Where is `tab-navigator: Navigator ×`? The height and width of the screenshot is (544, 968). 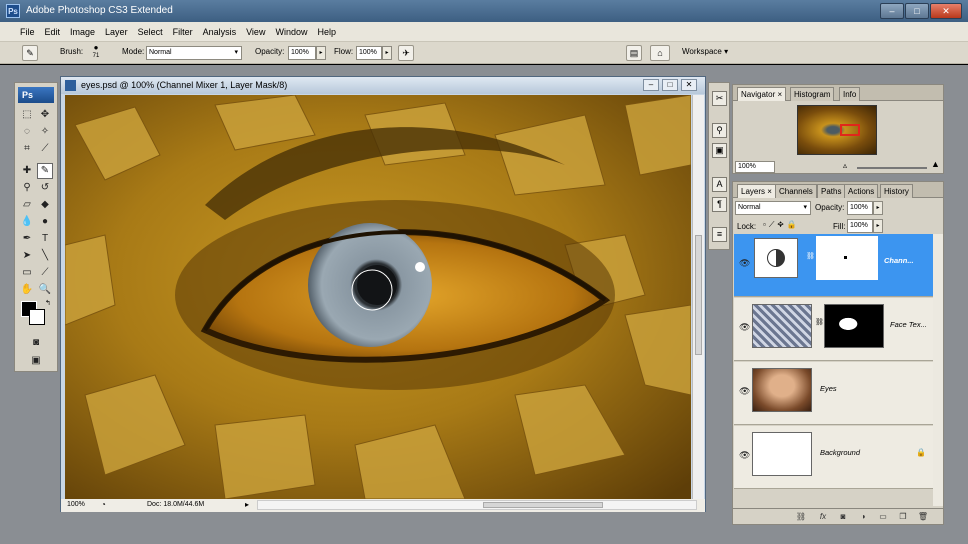
tab-navigator: Navigator × is located at coordinates (762, 94).